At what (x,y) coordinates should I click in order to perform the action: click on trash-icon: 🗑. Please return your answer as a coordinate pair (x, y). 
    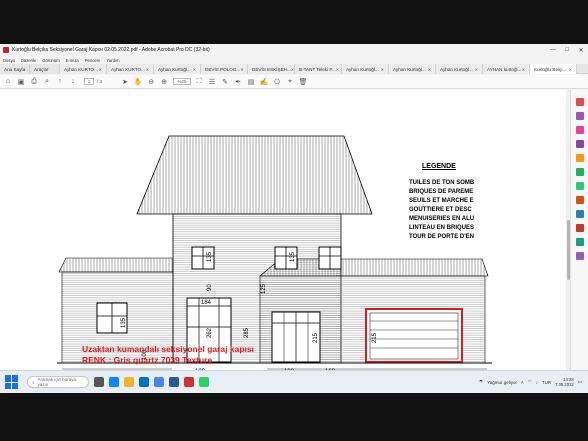
    Looking at the image, I should click on (303, 82).